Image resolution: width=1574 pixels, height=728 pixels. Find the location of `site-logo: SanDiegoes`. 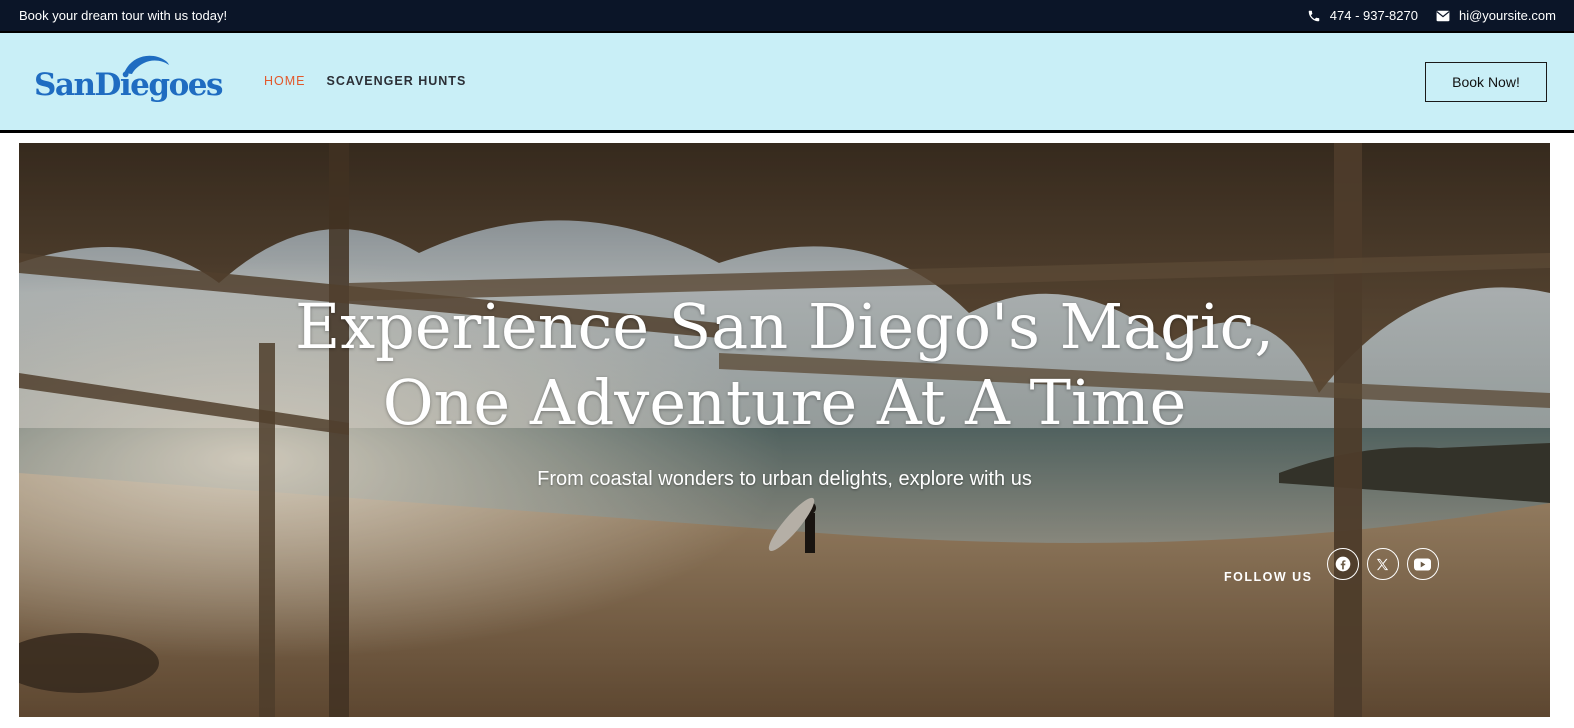

site-logo: SanDiegoes is located at coordinates (129, 82).